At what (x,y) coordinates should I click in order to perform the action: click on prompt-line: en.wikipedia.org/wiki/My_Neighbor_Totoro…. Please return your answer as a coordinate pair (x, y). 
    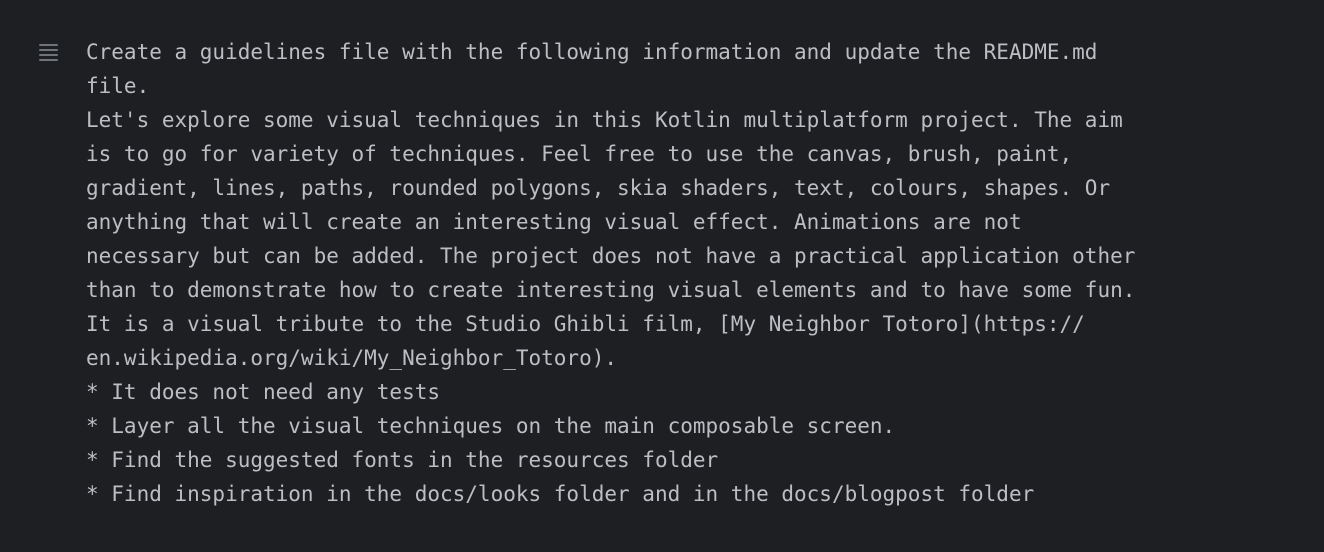
    Looking at the image, I should click on (352, 358).